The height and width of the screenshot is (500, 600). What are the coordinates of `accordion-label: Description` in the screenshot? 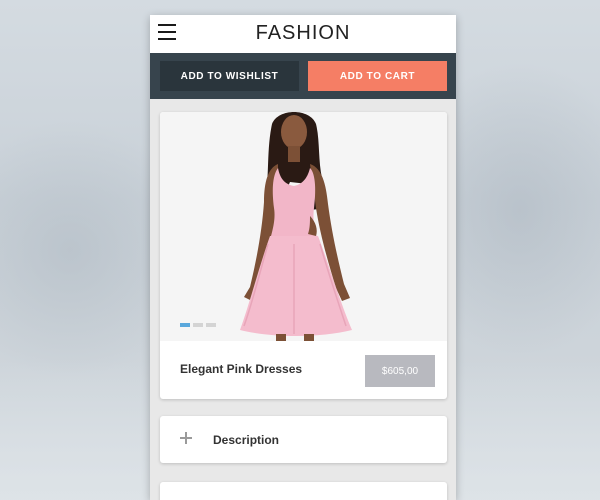 It's located at (246, 440).